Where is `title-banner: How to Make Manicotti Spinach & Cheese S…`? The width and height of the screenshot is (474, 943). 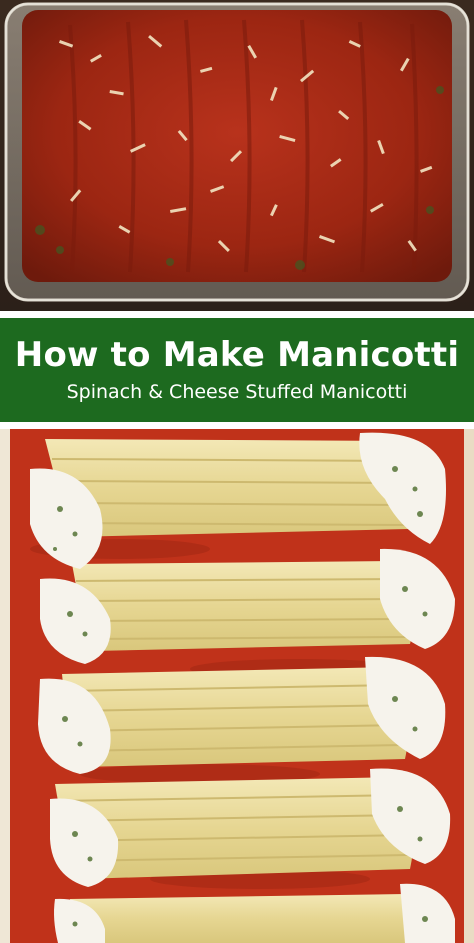
title-banner: How to Make Manicotti Spinach & Cheese S… is located at coordinates (237, 370).